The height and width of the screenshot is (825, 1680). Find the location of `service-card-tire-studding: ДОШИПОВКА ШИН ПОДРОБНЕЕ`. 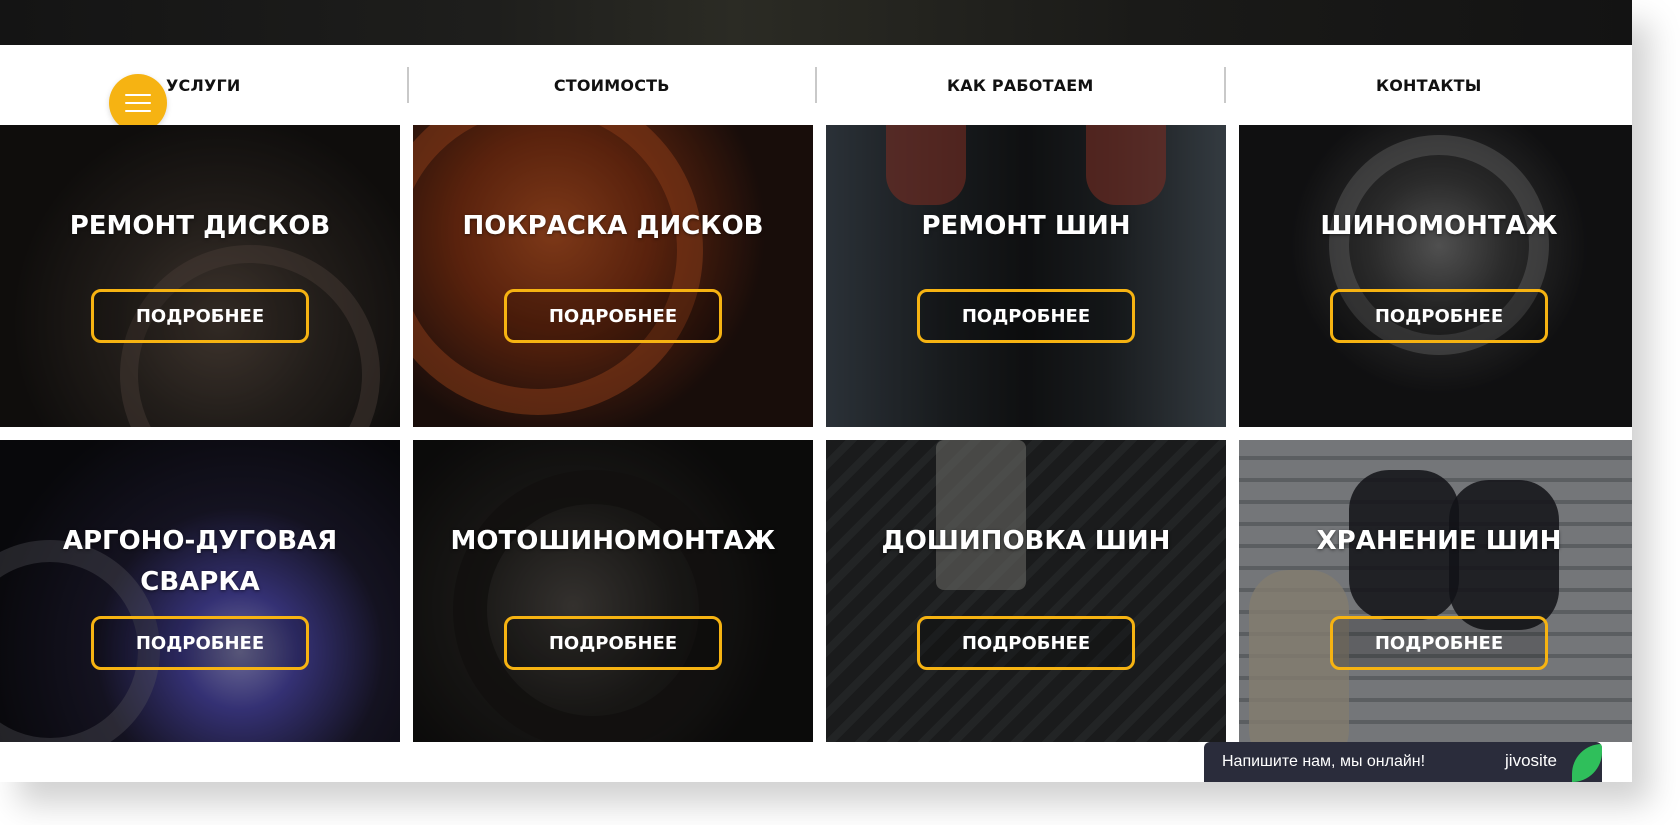

service-card-tire-studding: ДОШИПОВКА ШИН ПОДРОБНЕЕ is located at coordinates (1026, 591).